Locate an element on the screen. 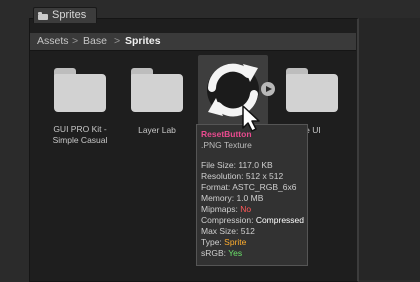 The image size is (420, 282). tooltip-texture-type: Type: Sprite is located at coordinates (224, 242).